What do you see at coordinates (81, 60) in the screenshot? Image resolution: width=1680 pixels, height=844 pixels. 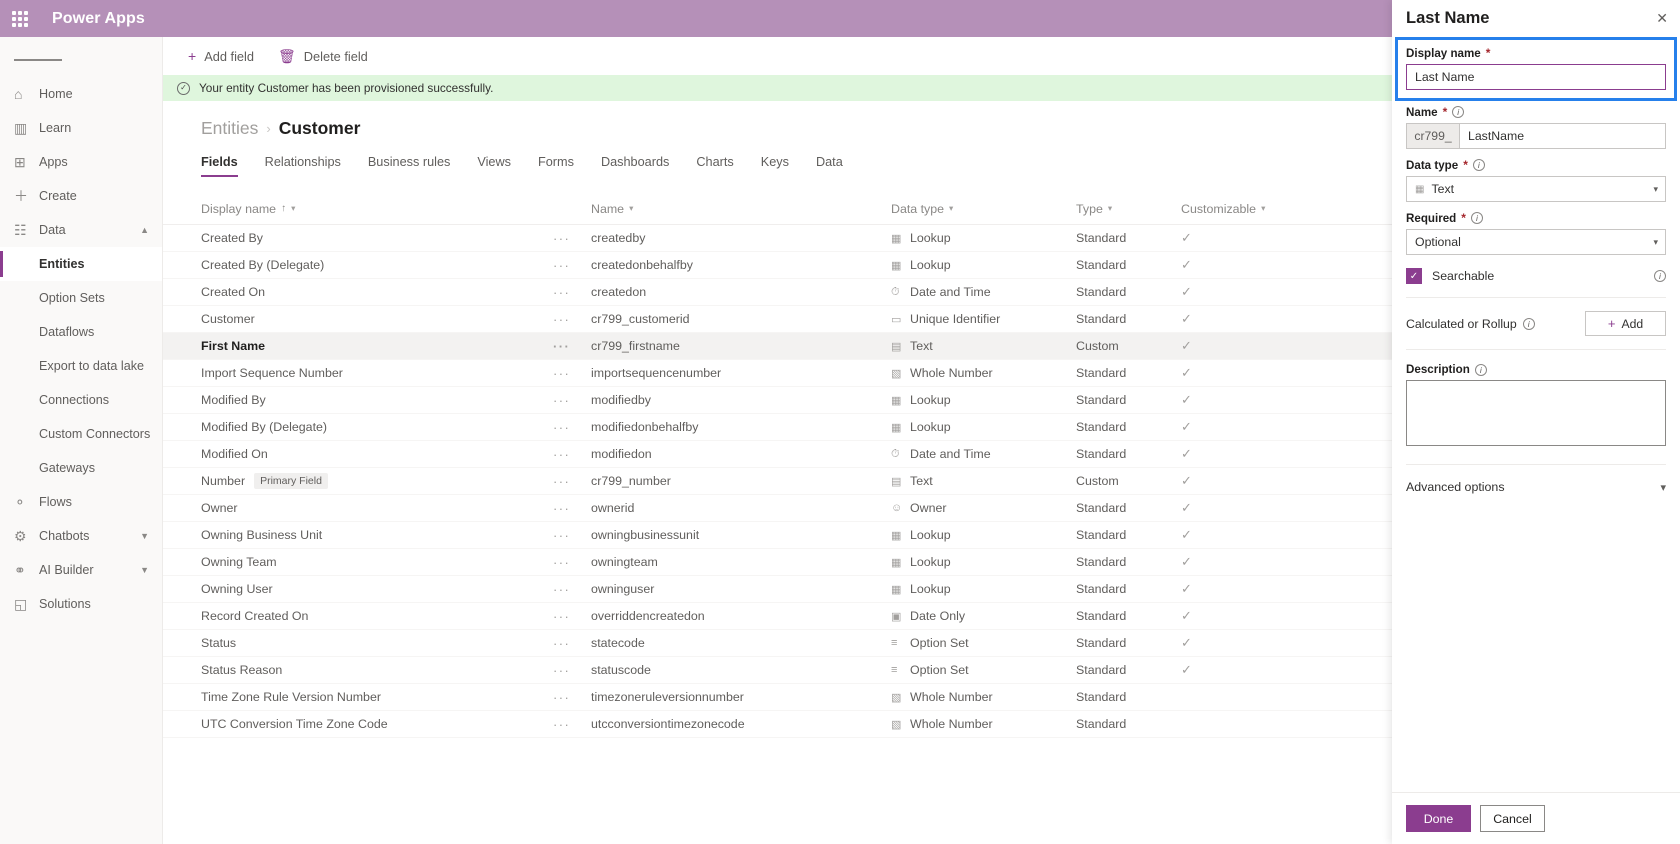 I see `hamburger-menu-icon` at bounding box center [81, 60].